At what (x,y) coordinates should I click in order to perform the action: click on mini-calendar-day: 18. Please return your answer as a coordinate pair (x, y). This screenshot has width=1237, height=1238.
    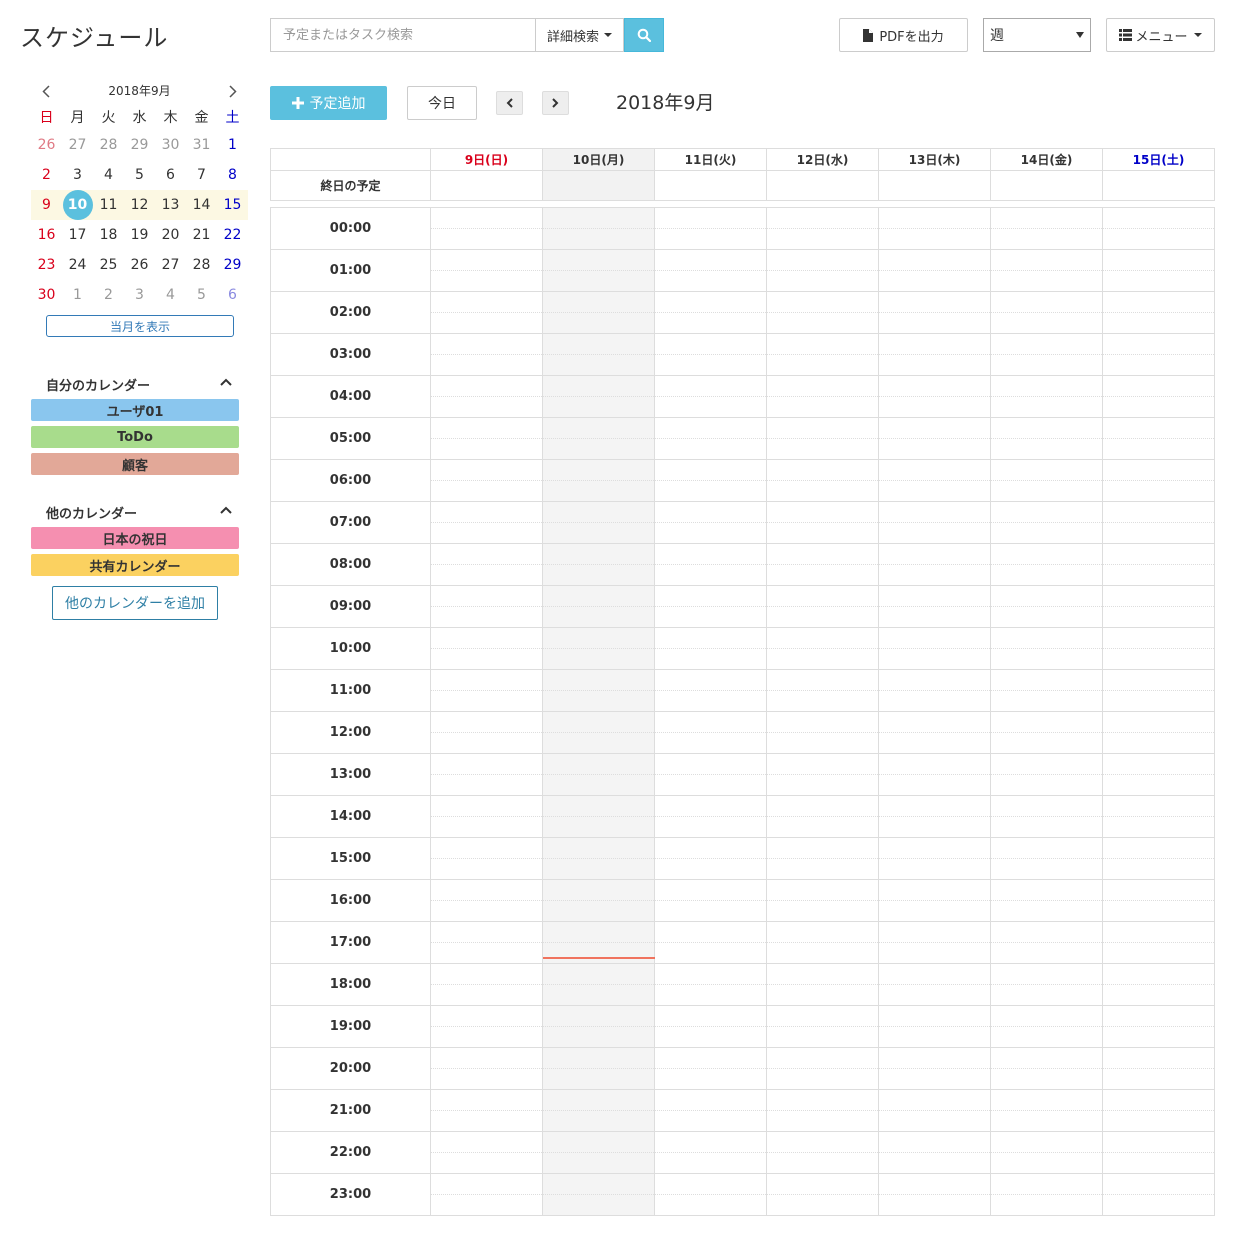
    Looking at the image, I should click on (108, 235).